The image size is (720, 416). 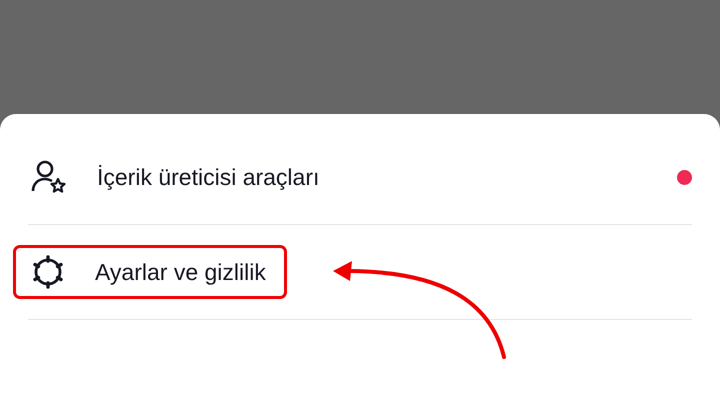 I want to click on person-star-icon, so click(x=49, y=177).